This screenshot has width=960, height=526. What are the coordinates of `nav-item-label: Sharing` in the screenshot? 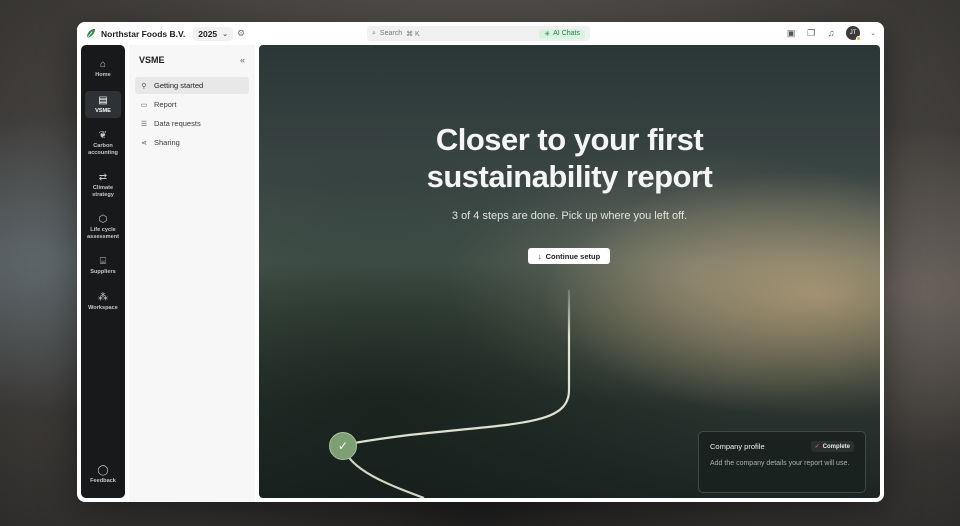 It's located at (167, 142).